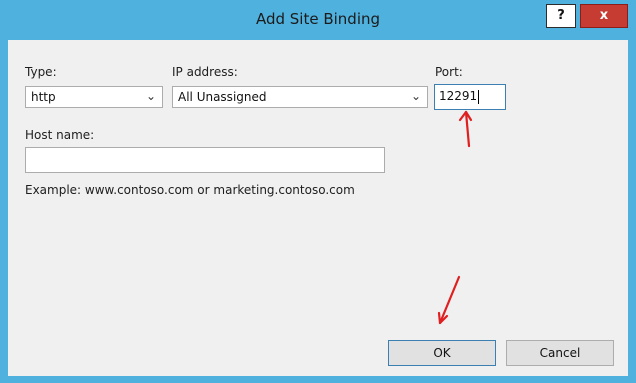  I want to click on cancel-button: Cancel, so click(560, 353).